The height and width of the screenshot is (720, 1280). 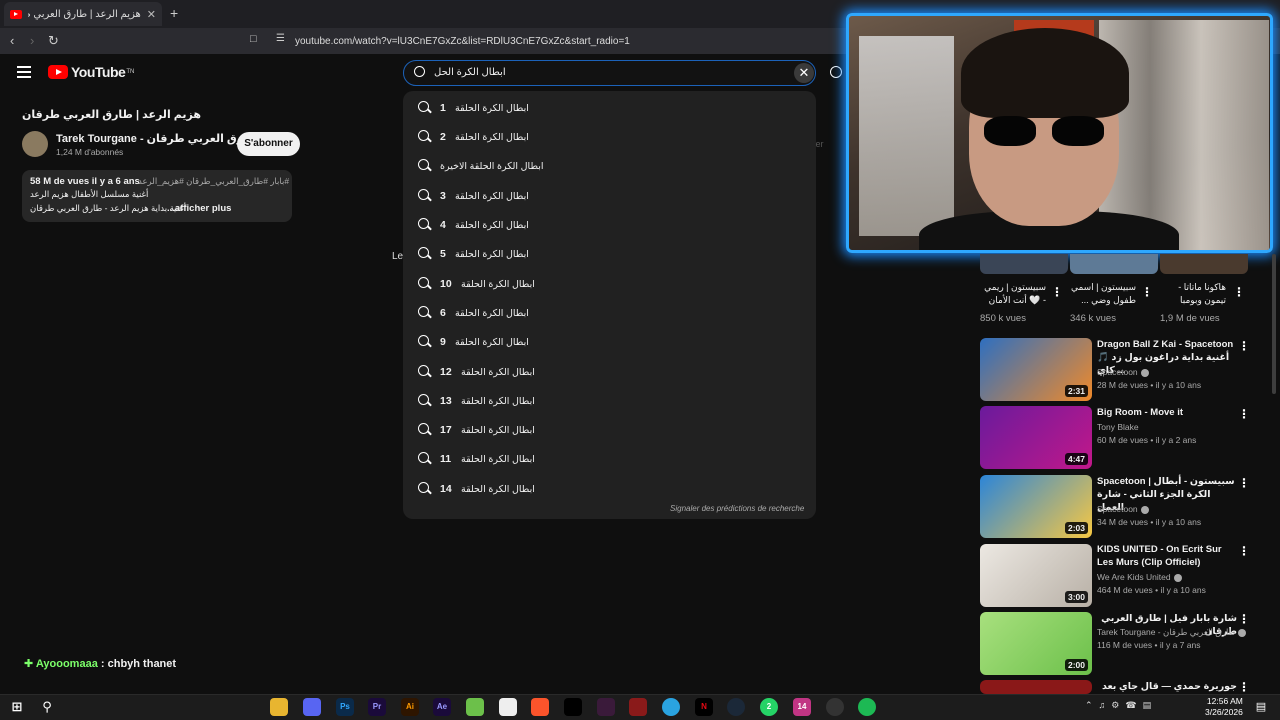 I want to click on spotify-icon, so click(x=867, y=707).